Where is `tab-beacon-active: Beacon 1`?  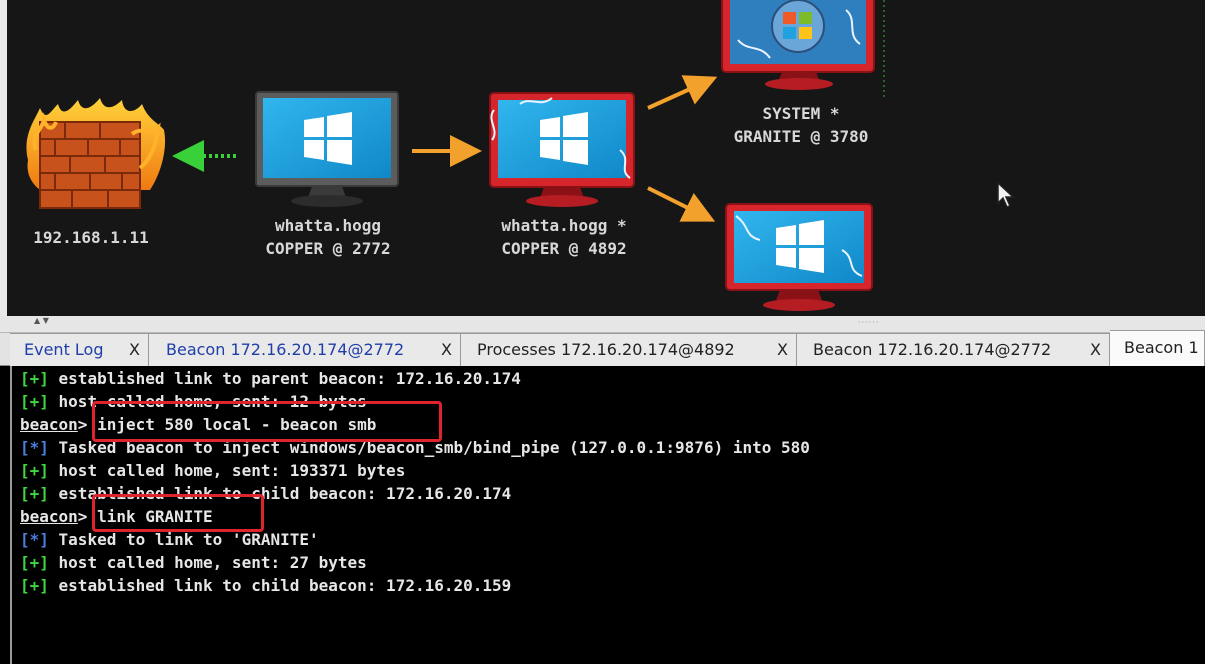
tab-beacon-active: Beacon 1 is located at coordinates (1157, 348).